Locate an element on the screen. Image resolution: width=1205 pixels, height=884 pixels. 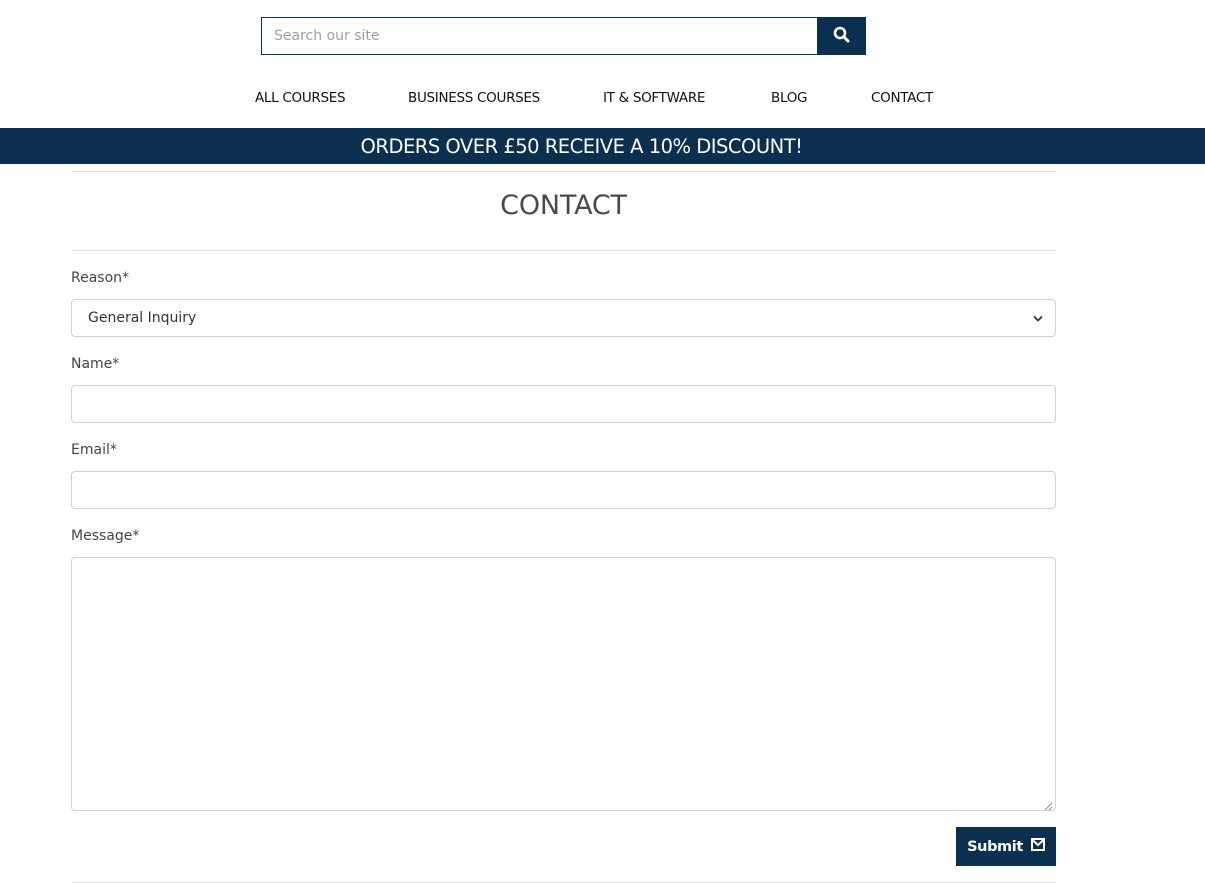
search-button is located at coordinates (841, 36).